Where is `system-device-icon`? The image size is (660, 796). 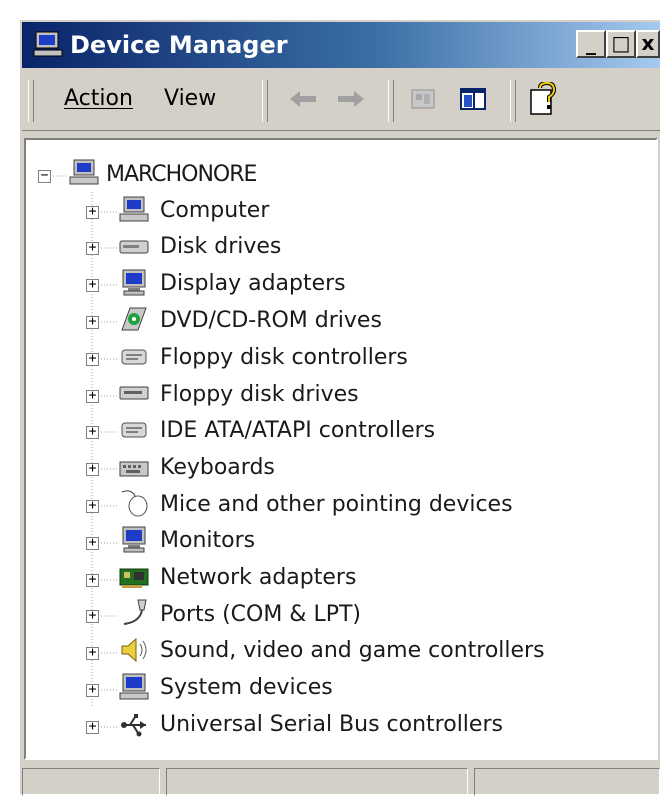
system-device-icon is located at coordinates (134, 686).